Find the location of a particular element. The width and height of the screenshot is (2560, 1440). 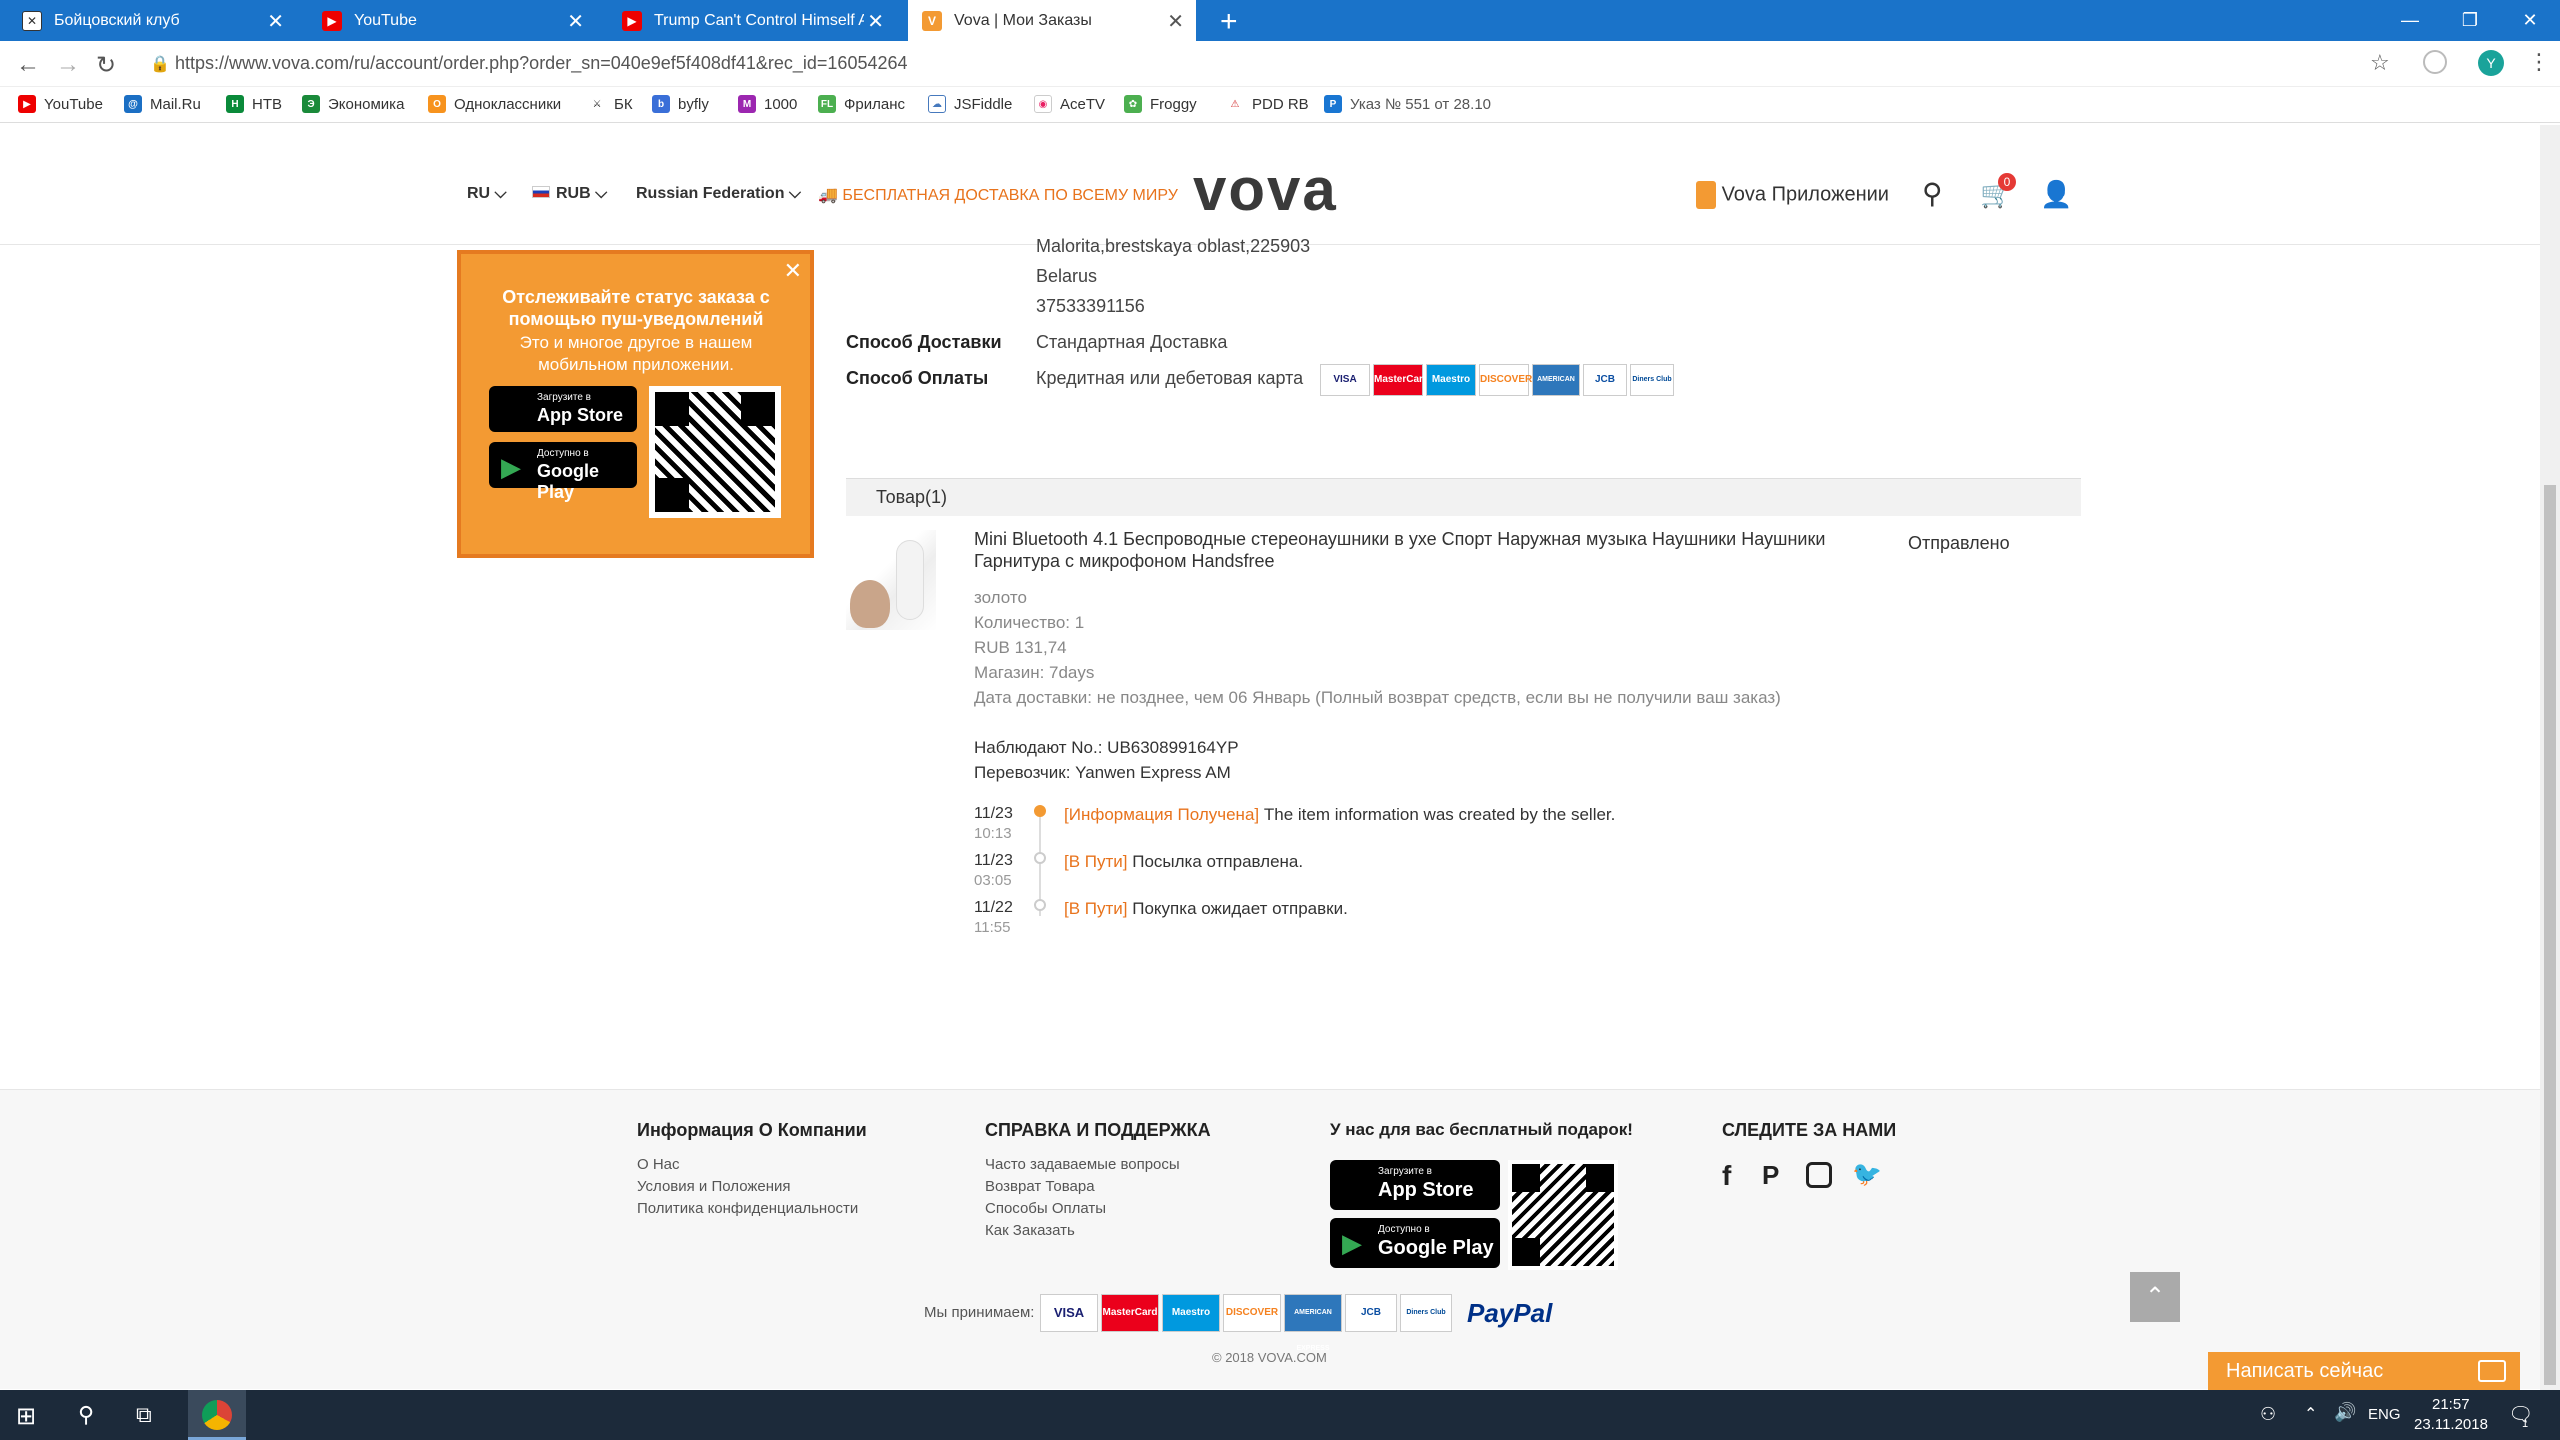

tracking-date: 11/22 is located at coordinates (993, 907).